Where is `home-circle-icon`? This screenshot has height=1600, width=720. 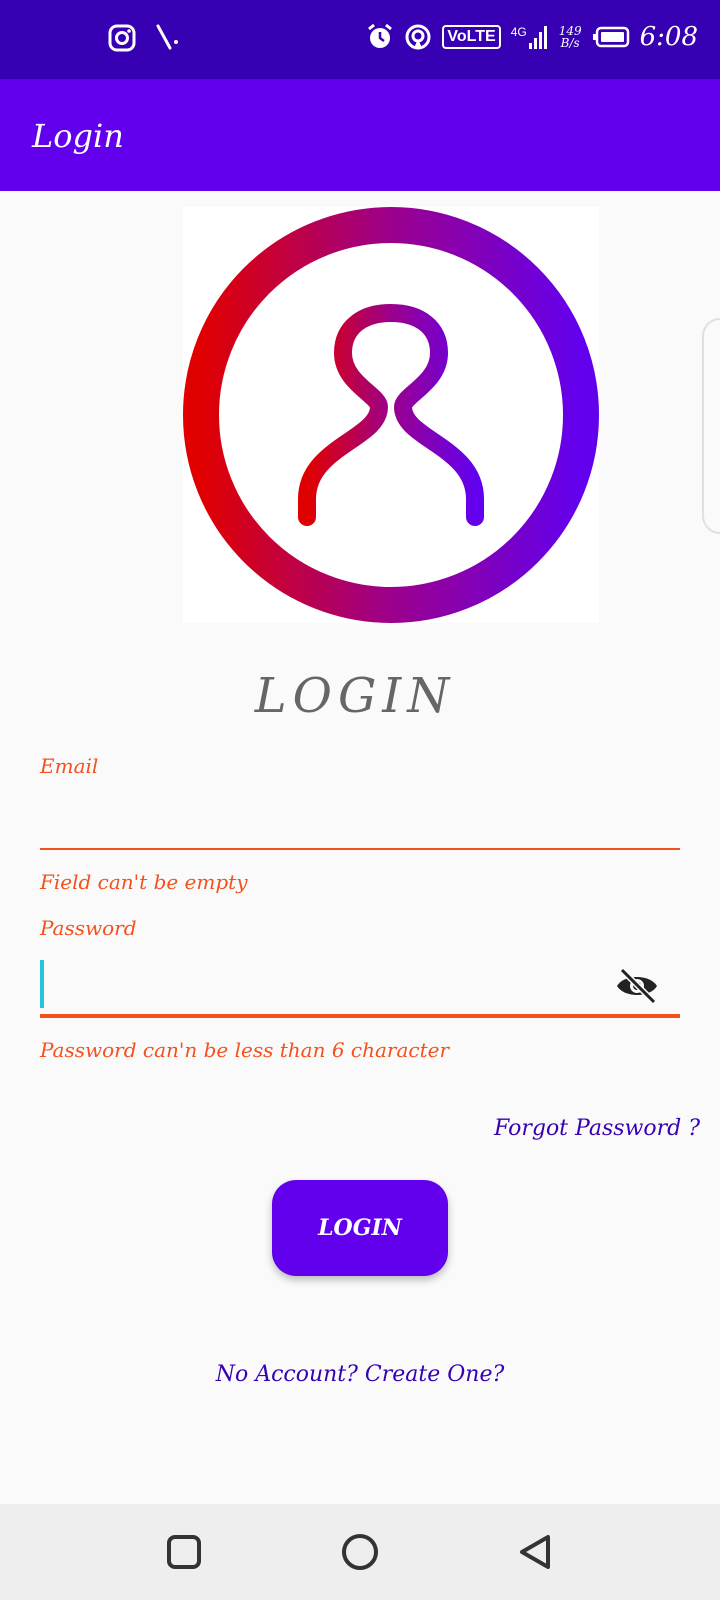 home-circle-icon is located at coordinates (360, 1552).